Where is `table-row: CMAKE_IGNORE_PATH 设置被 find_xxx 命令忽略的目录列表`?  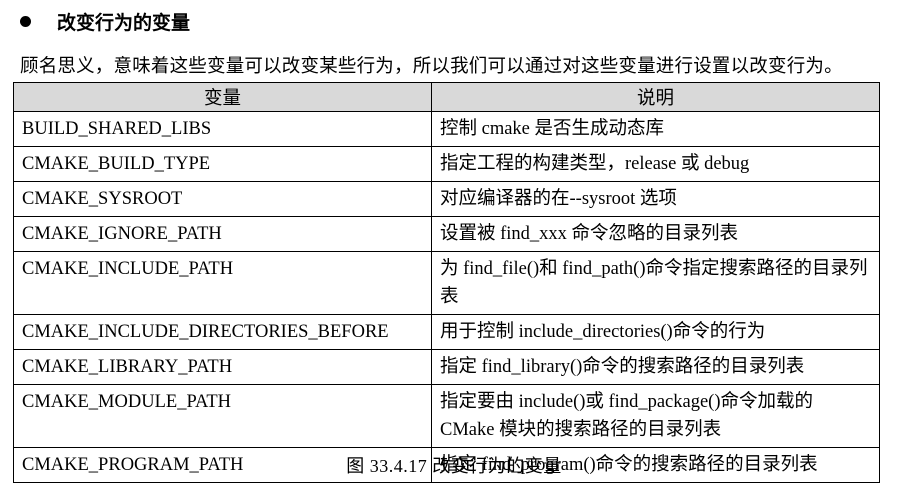 table-row: CMAKE_IGNORE_PATH 设置被 find_xxx 命令忽略的目录列表 is located at coordinates (446, 234).